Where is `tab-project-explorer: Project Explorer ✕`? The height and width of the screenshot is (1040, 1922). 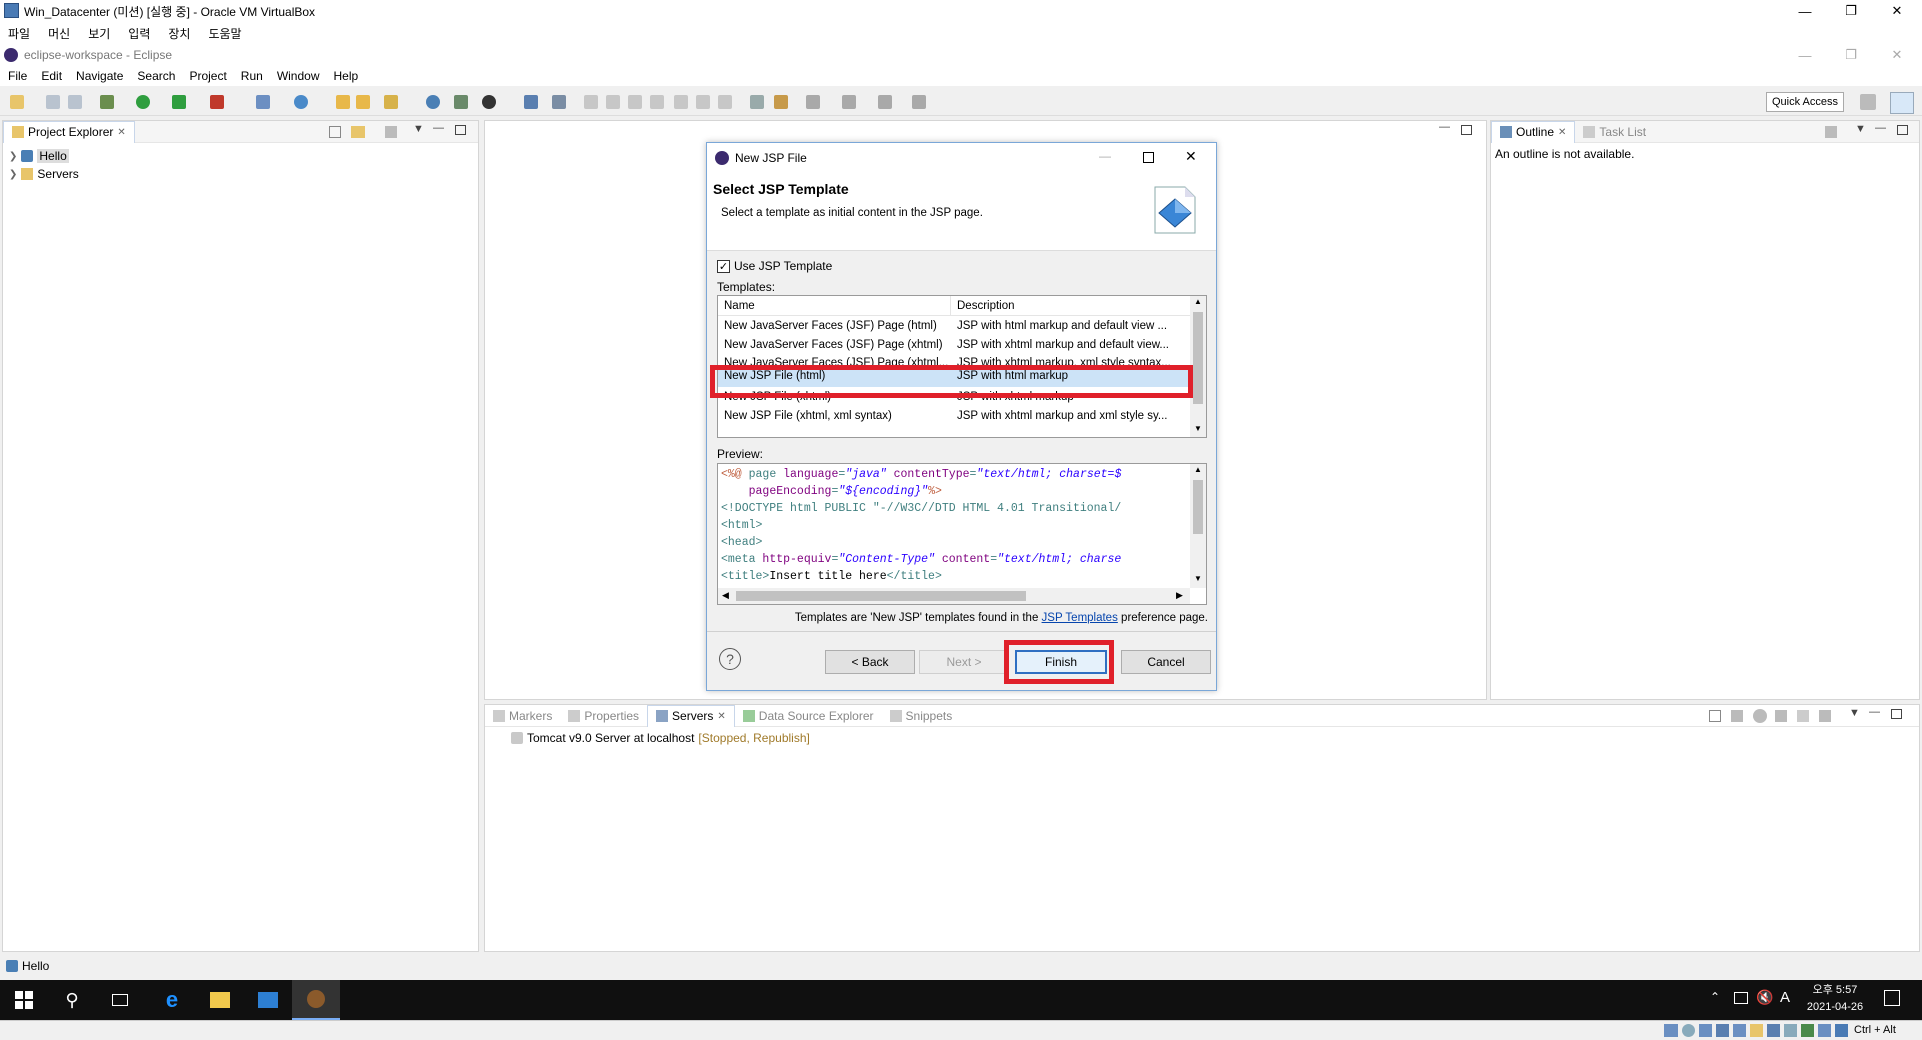 tab-project-explorer: Project Explorer ✕ is located at coordinates (69, 131).